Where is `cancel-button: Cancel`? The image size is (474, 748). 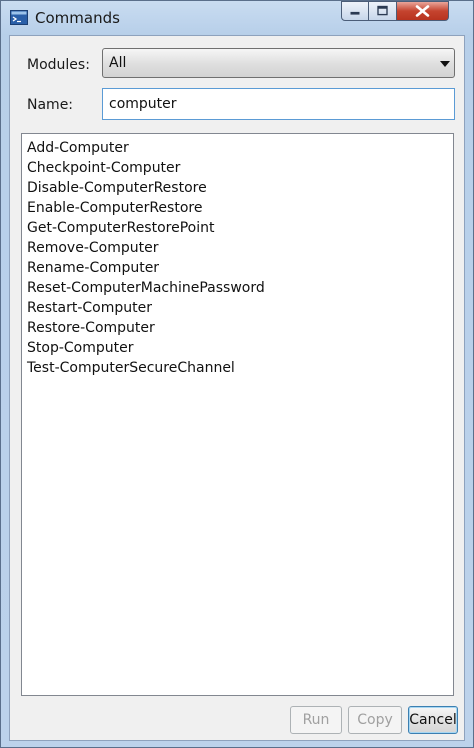 cancel-button: Cancel is located at coordinates (433, 720).